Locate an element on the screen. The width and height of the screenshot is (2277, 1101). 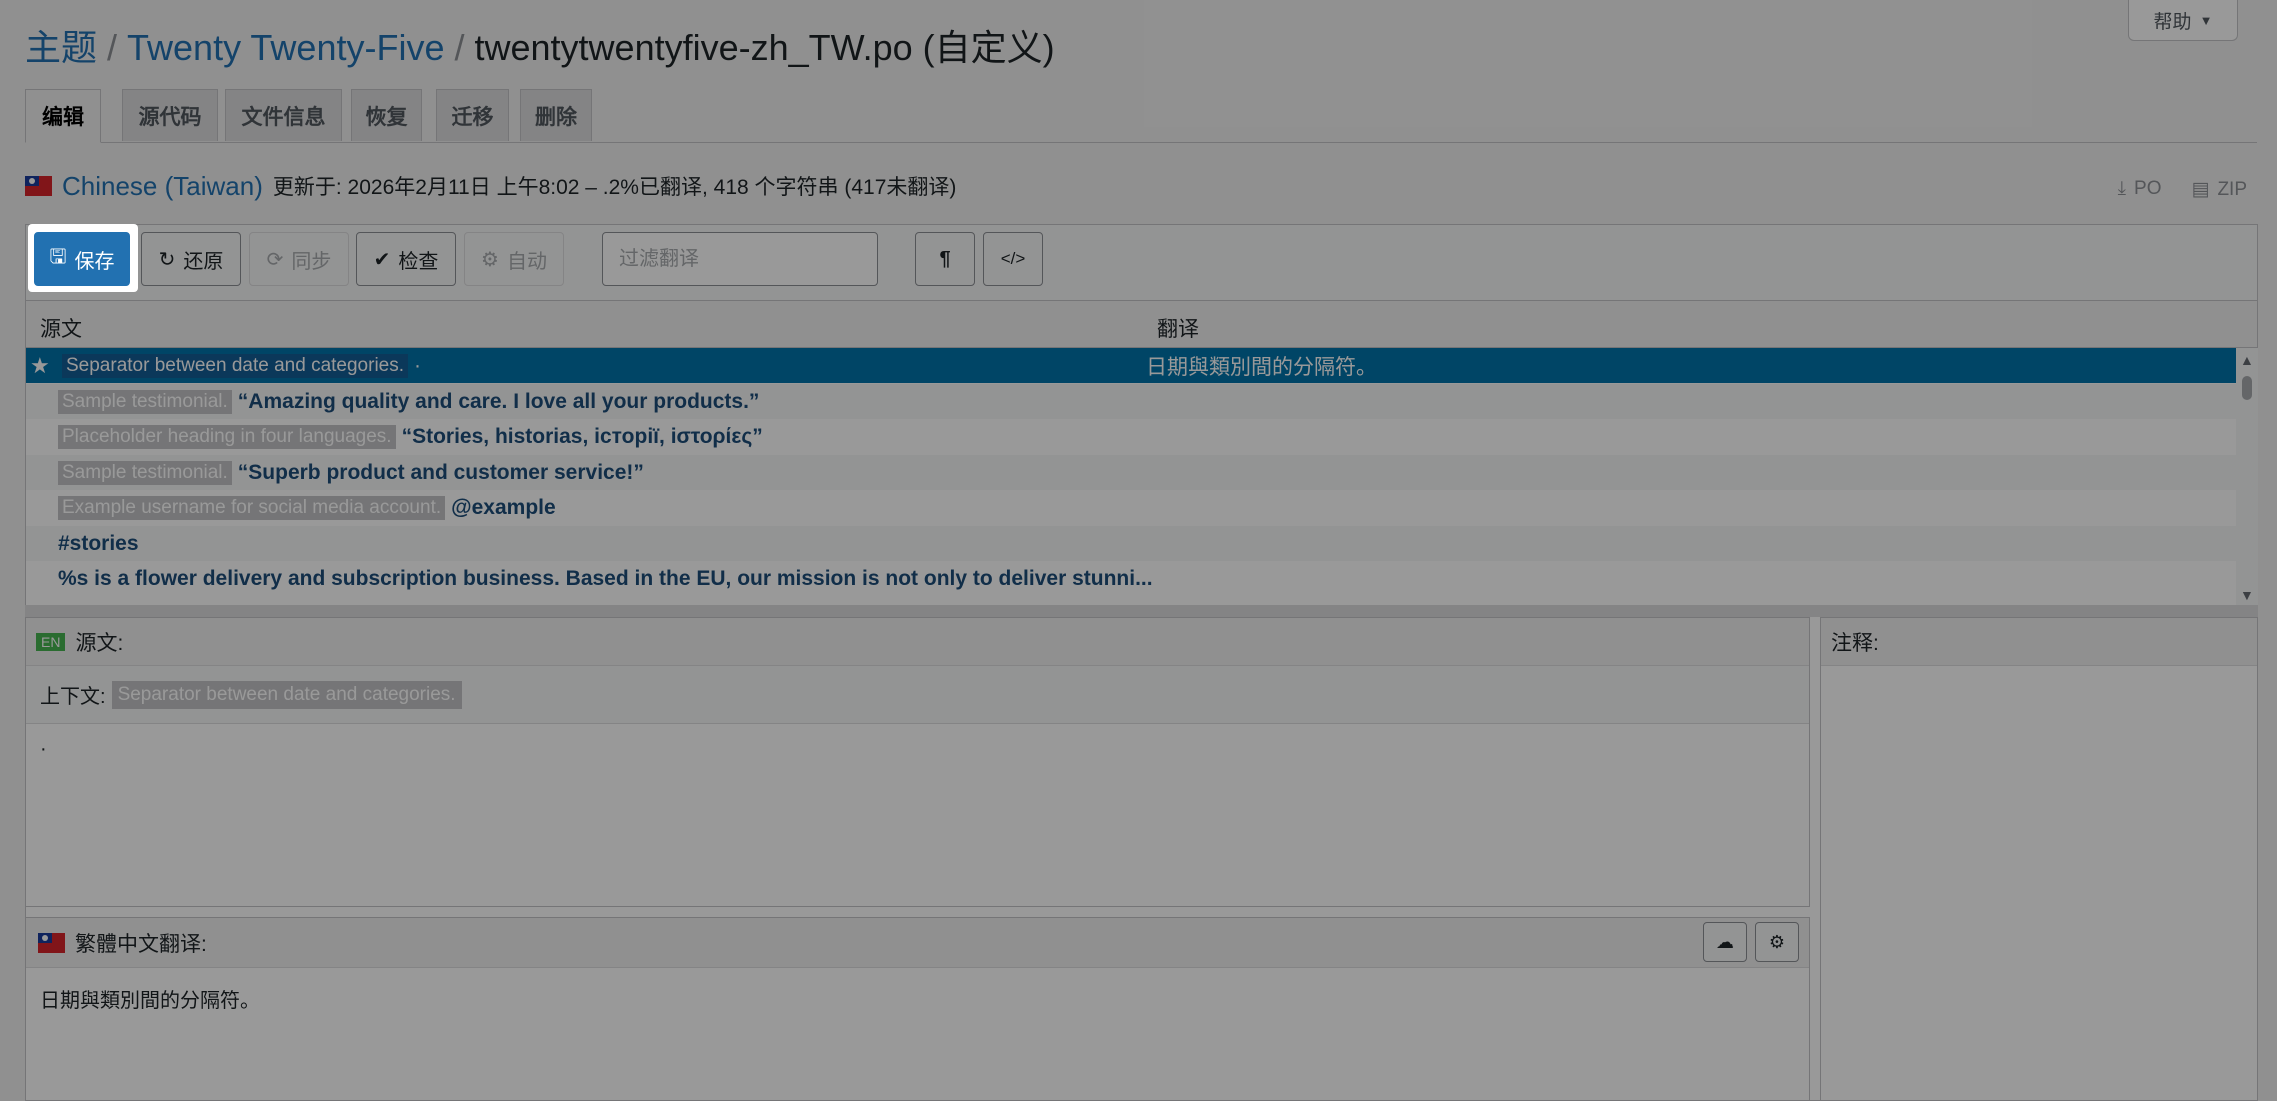
breadcrumb-current-file: twentytwentyfive-zh_TW.po (自定义) is located at coordinates (764, 47).